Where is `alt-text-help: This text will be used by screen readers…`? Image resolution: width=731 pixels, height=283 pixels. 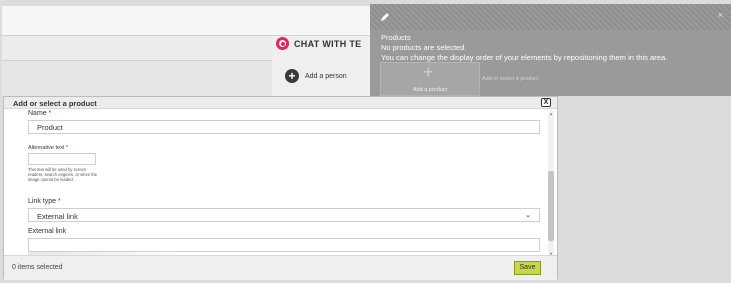
alt-text-help: This text will be used by screen readers… is located at coordinates (63, 174).